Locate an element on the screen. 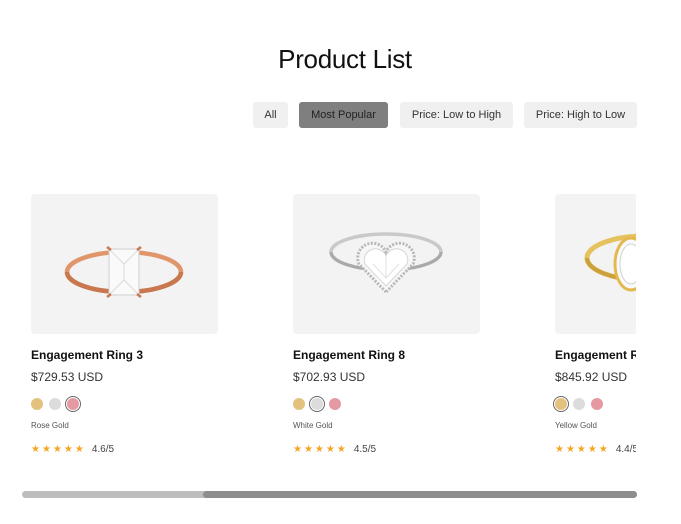  filter-price-high-to-low: Price: High to Low is located at coordinates (580, 115).